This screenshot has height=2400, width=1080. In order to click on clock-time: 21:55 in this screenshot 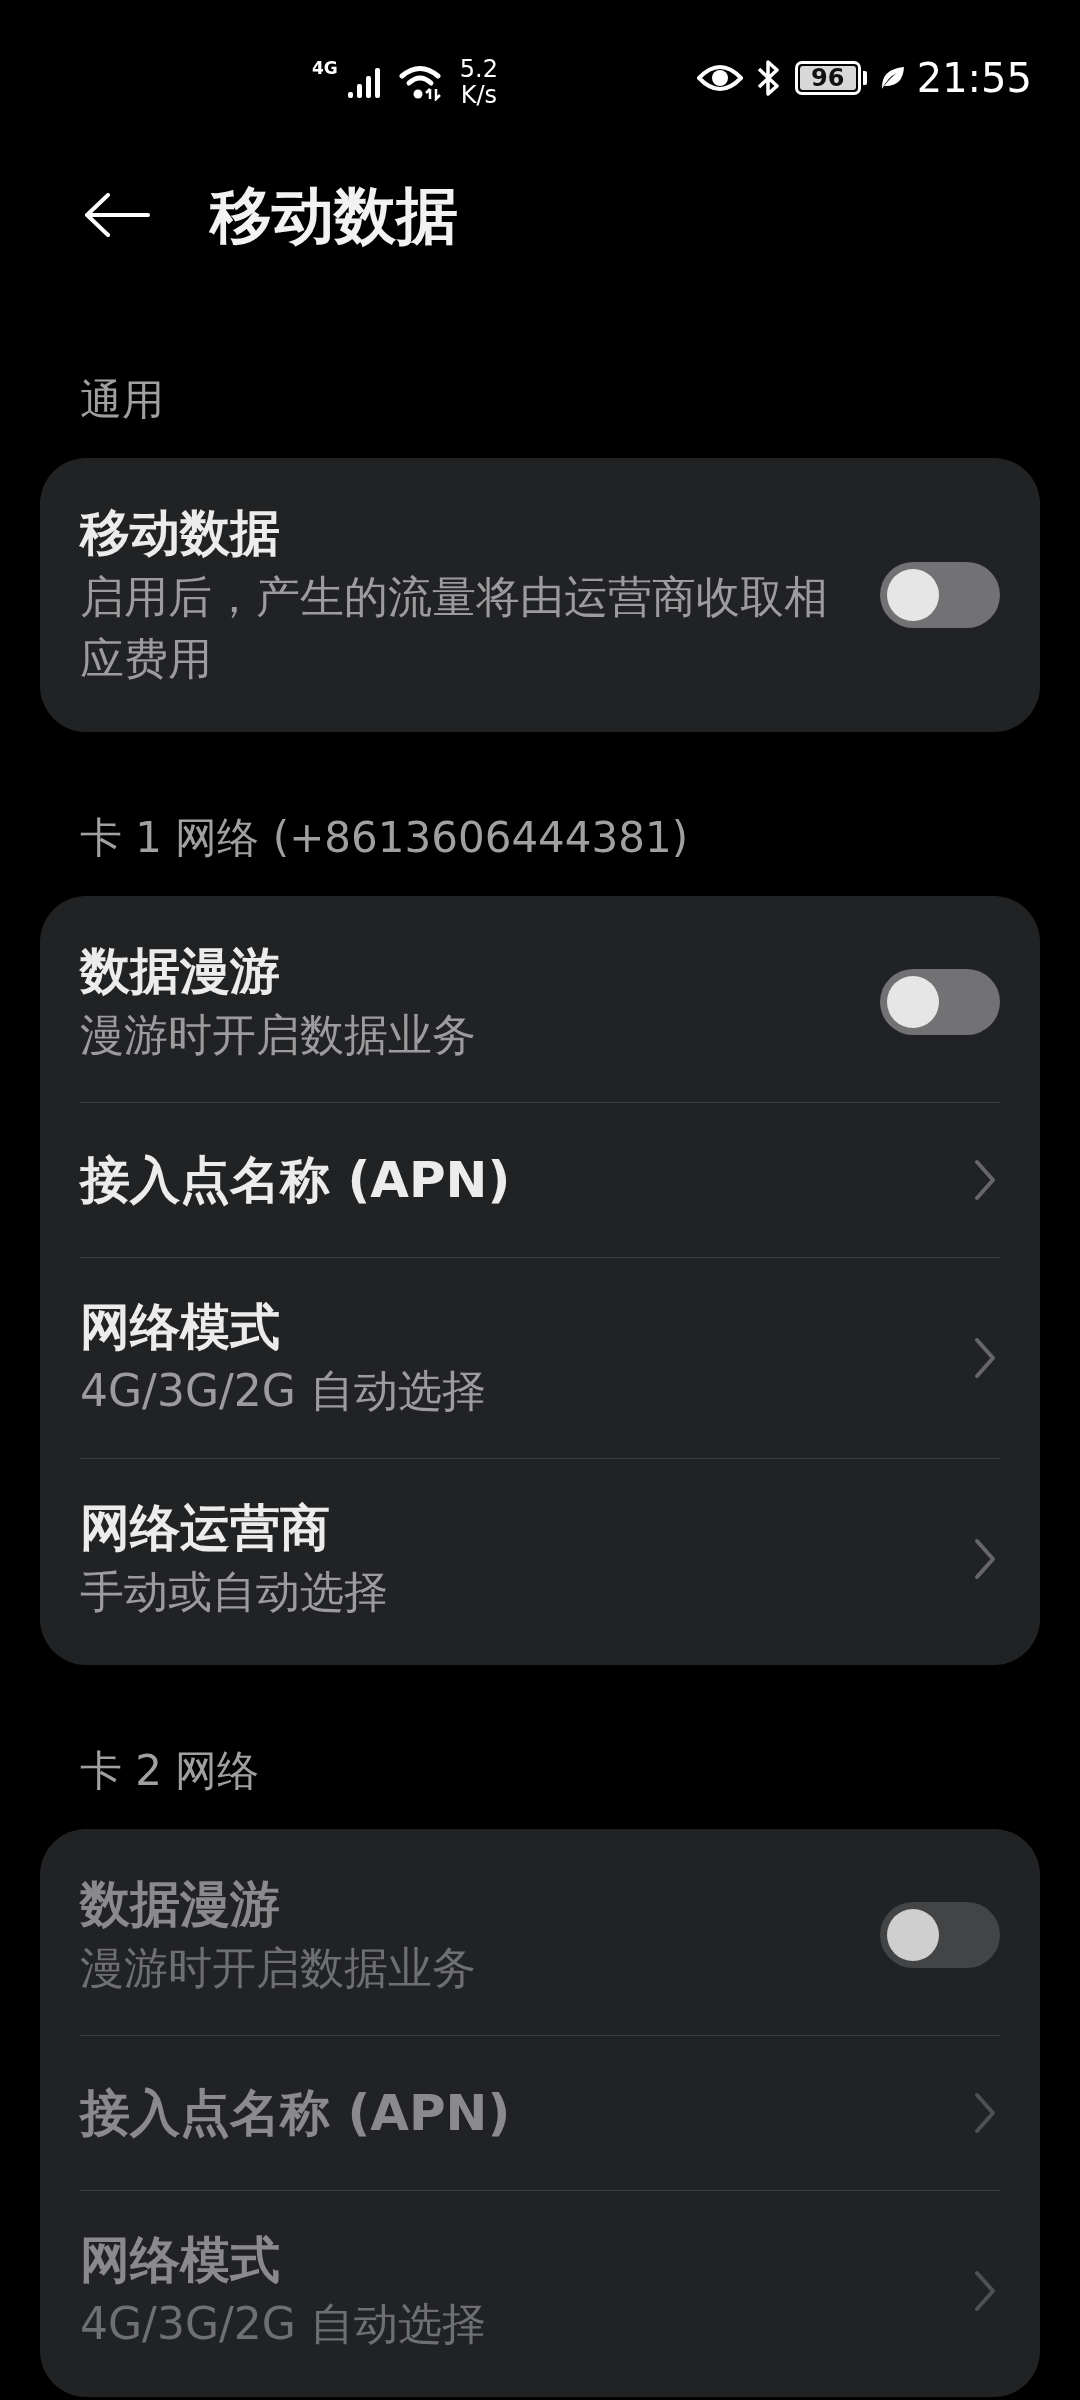, I will do `click(974, 78)`.